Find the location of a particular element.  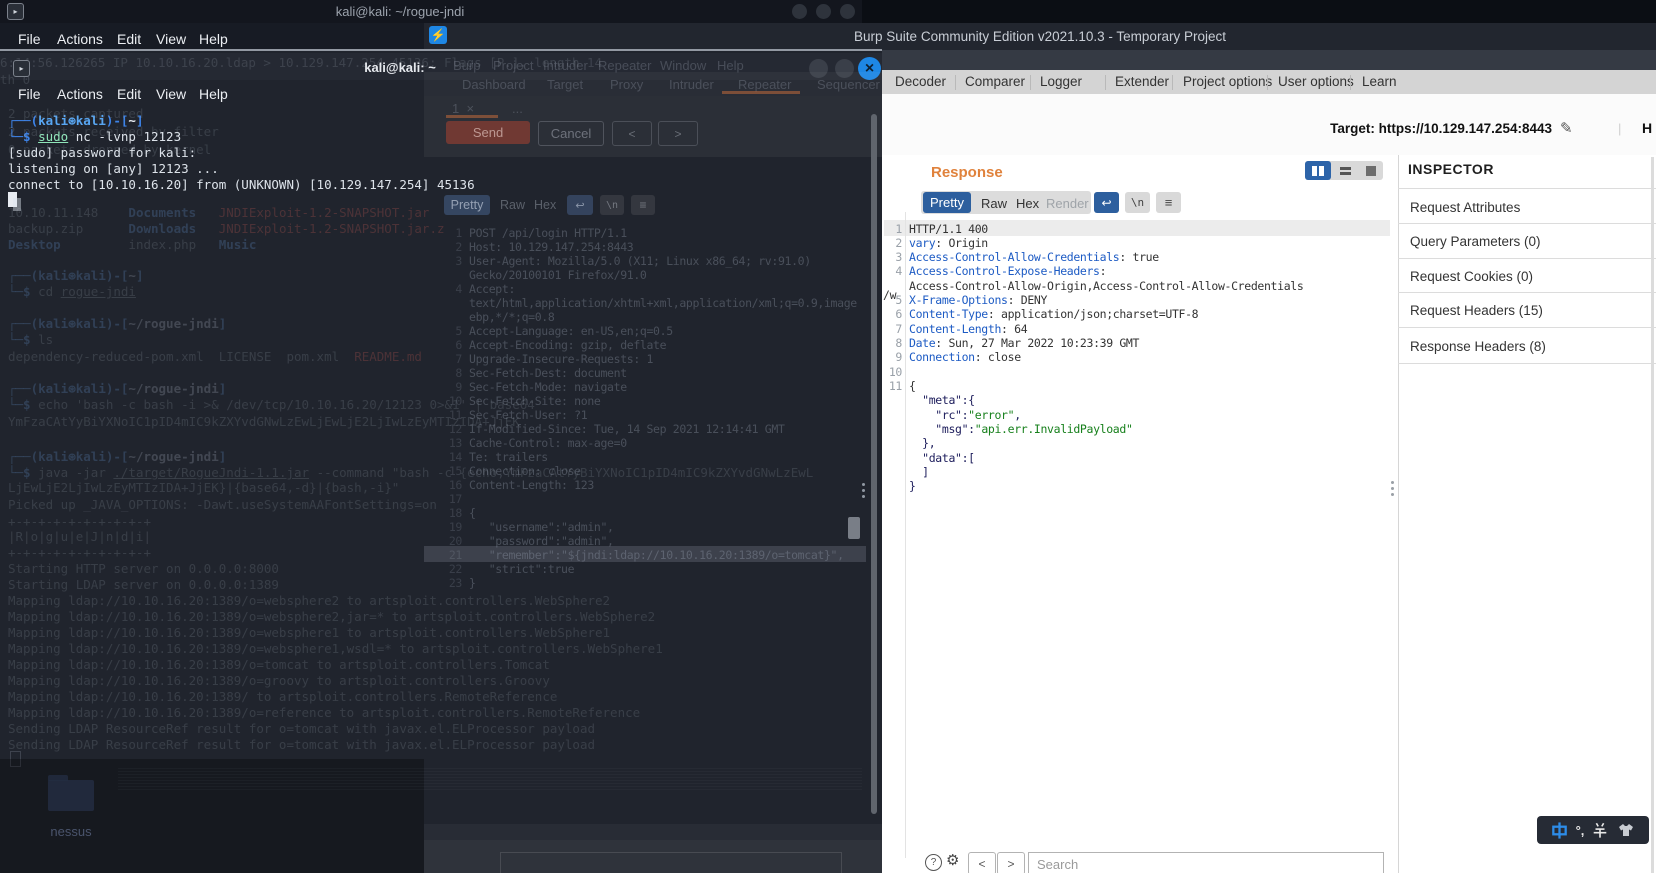

faint-bottom-band is located at coordinates (653, 832).